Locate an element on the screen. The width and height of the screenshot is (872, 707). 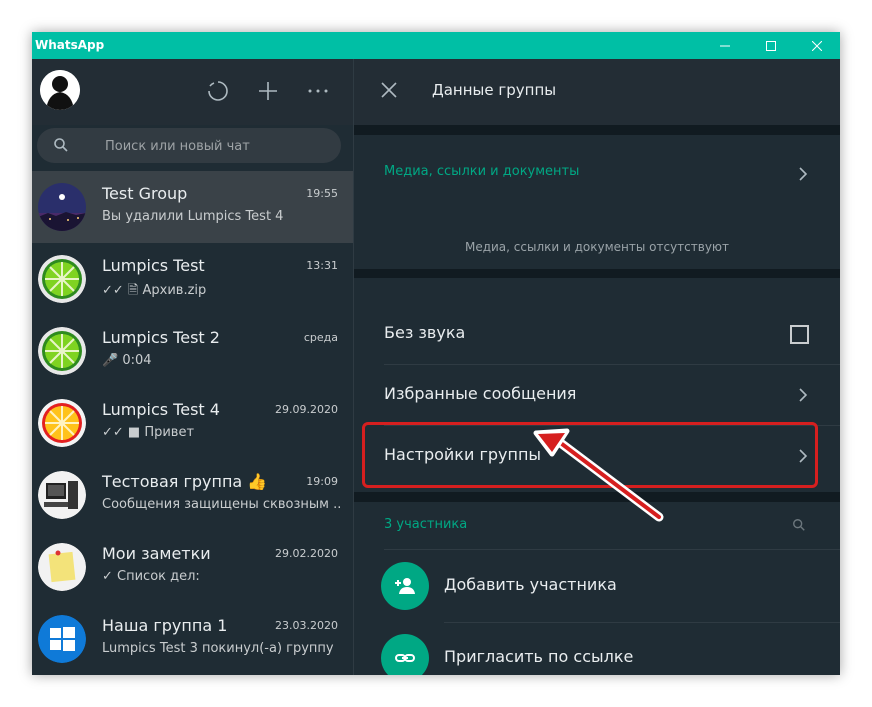
windows-logo-icon is located at coordinates (62, 639).